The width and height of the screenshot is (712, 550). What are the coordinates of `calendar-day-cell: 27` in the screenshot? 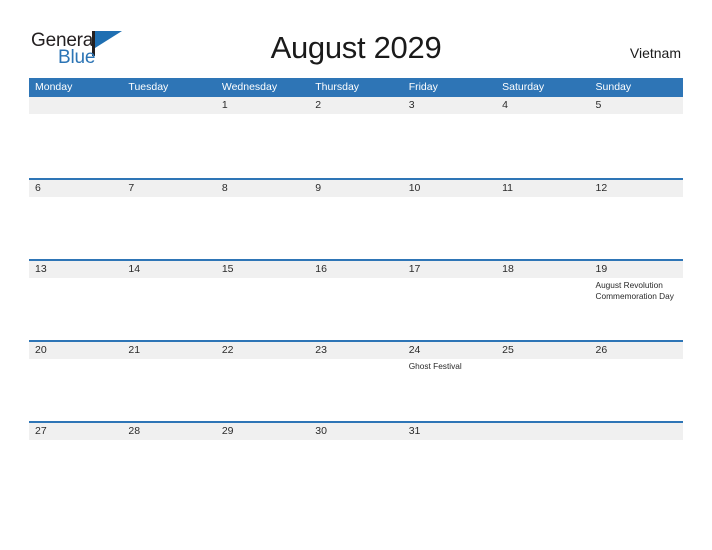 It's located at (75, 462).